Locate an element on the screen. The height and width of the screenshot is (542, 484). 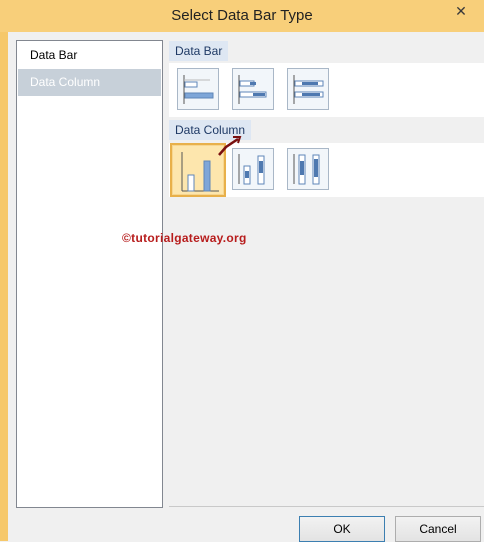
data-bar-type-2-tile is located at coordinates (253, 89).